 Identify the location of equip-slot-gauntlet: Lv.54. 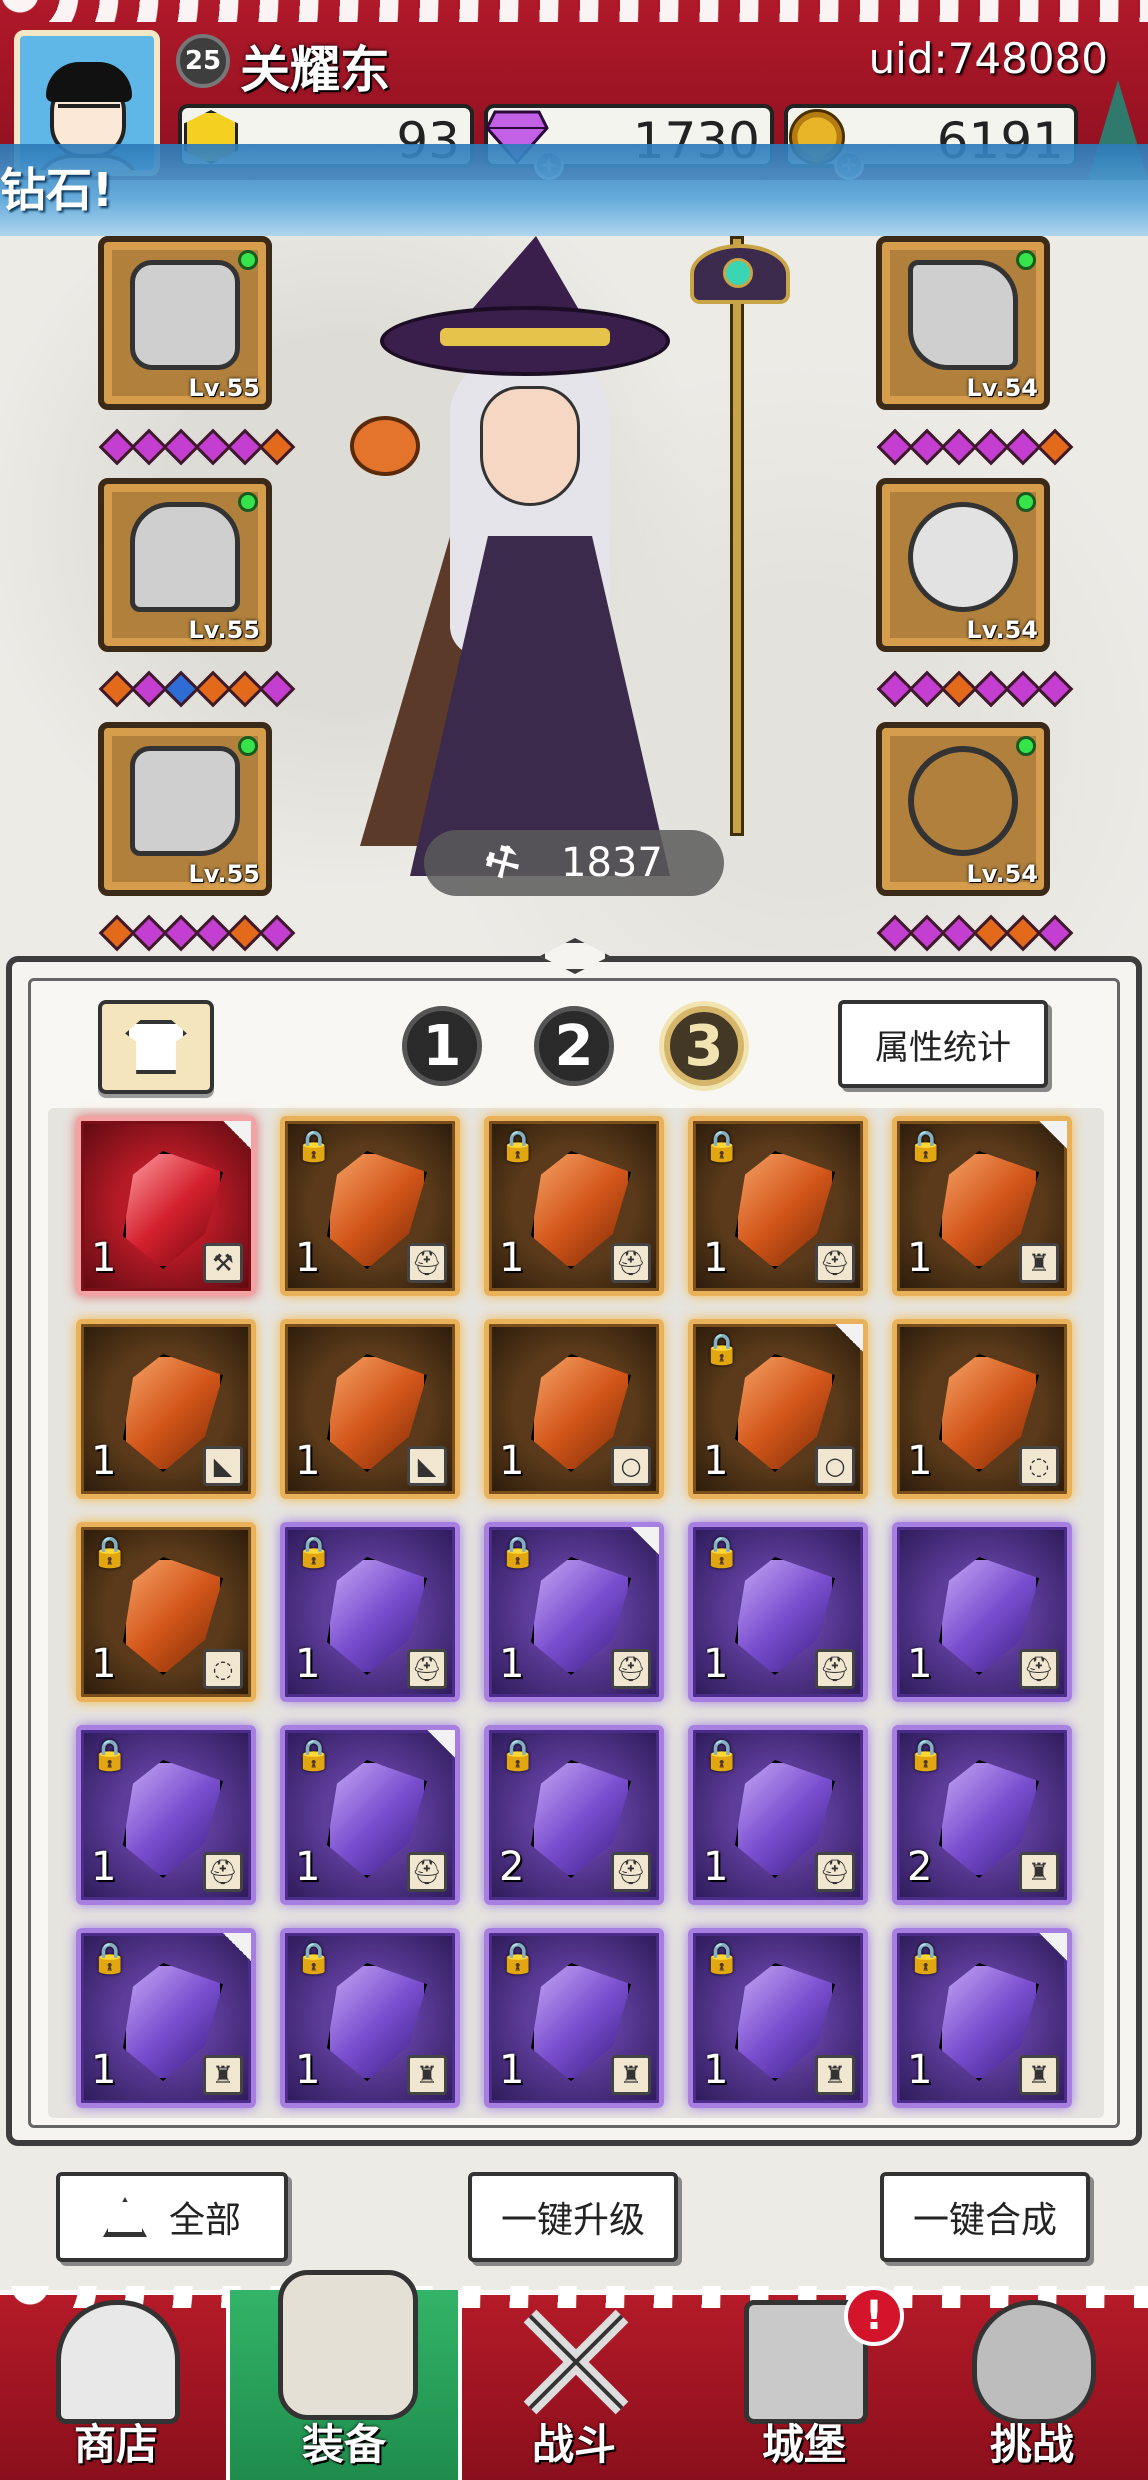
(963, 323).